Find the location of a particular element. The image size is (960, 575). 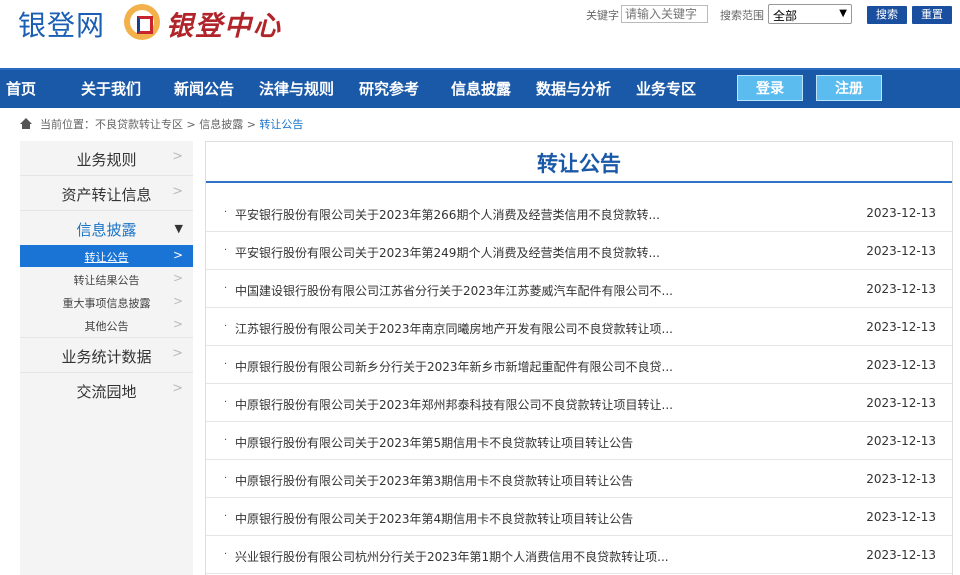

register-button: 注册 is located at coordinates (849, 88).